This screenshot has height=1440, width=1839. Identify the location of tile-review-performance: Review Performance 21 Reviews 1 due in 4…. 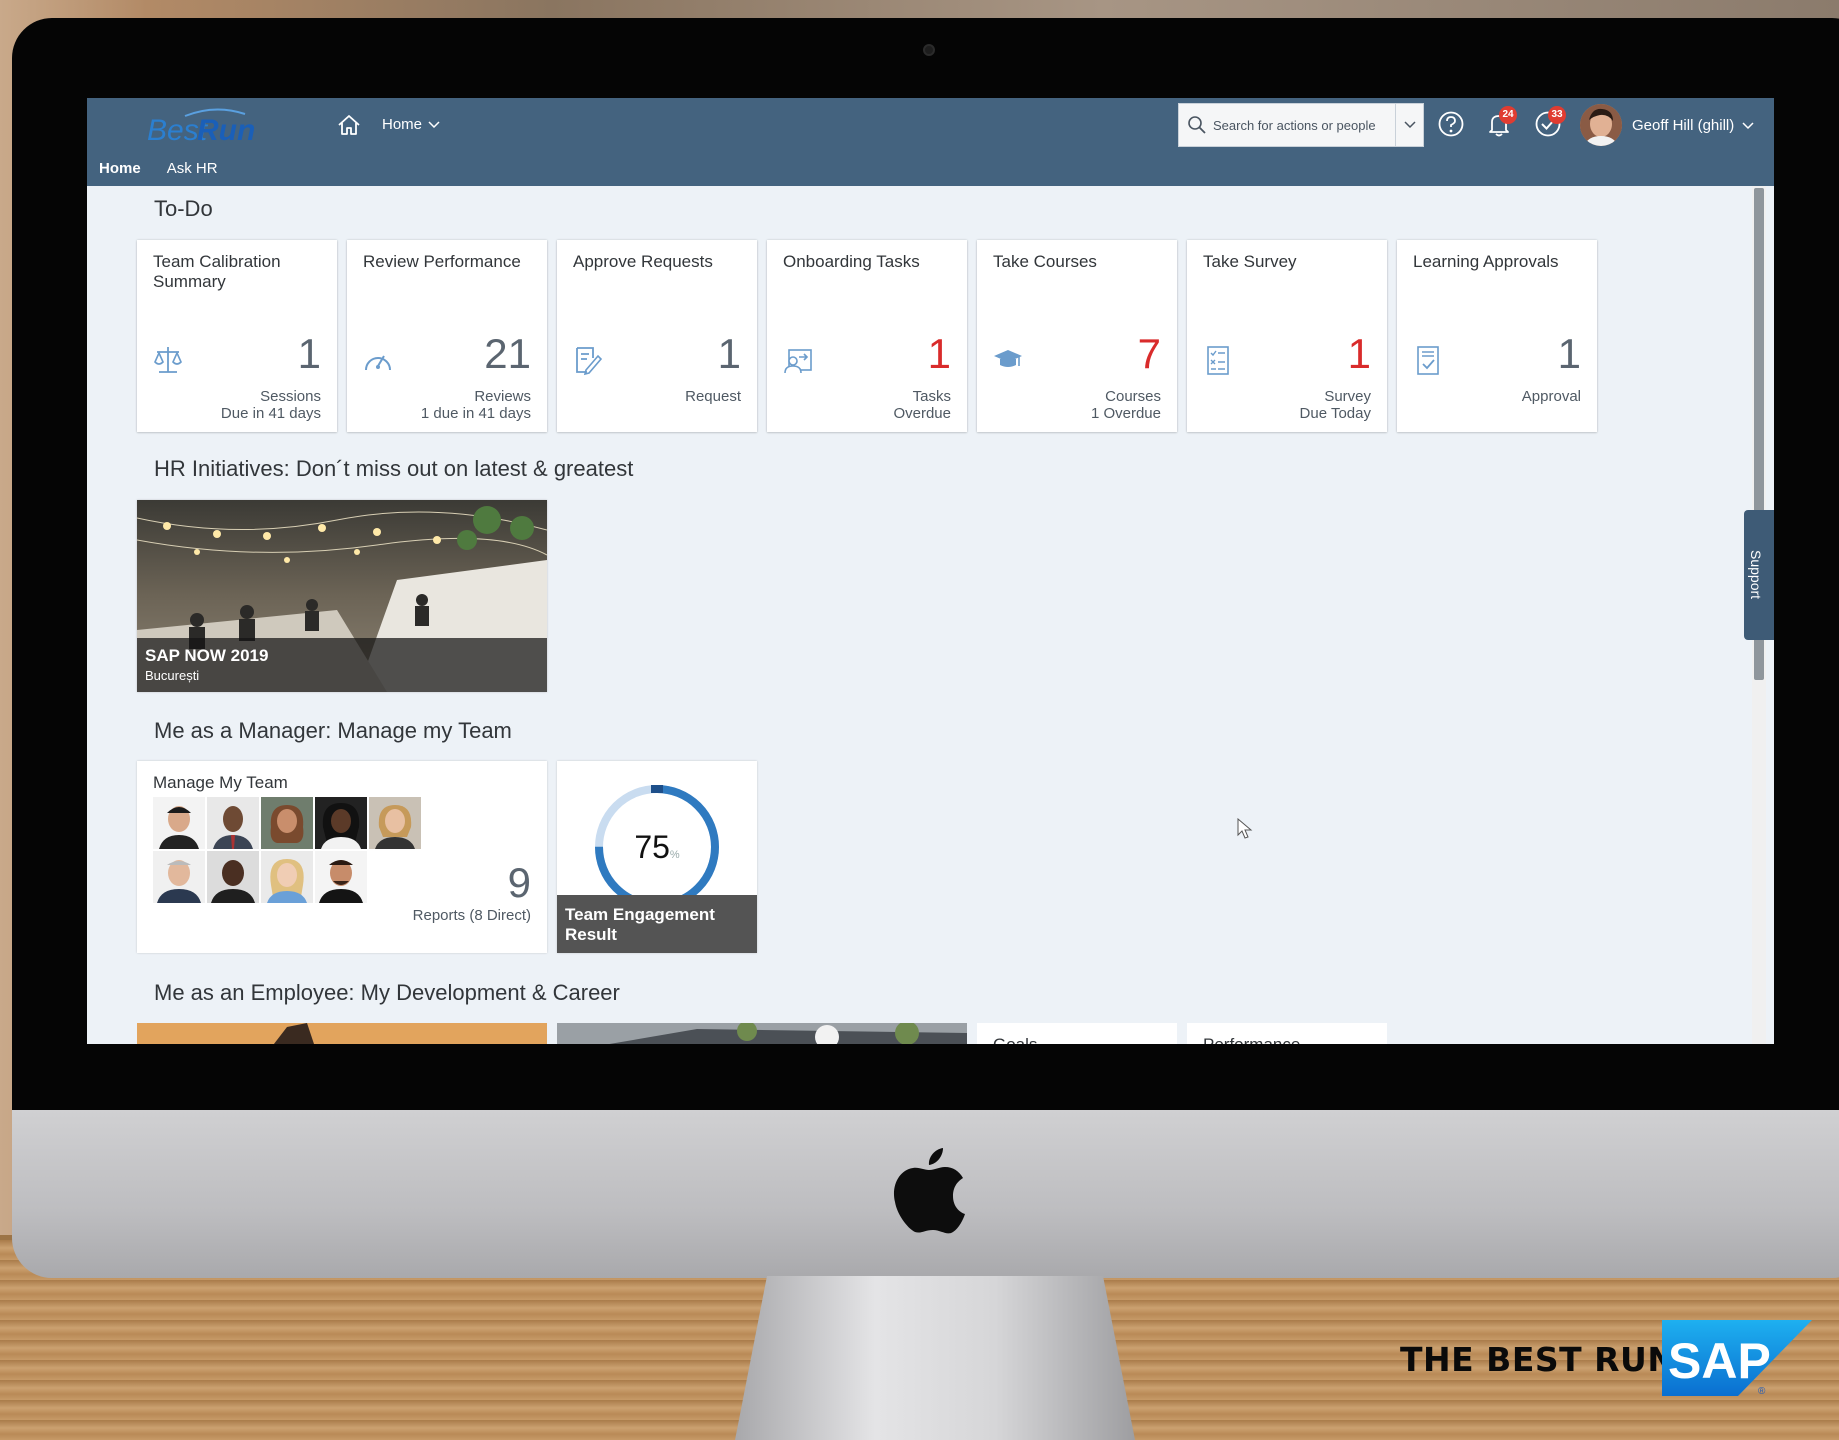
(447, 336).